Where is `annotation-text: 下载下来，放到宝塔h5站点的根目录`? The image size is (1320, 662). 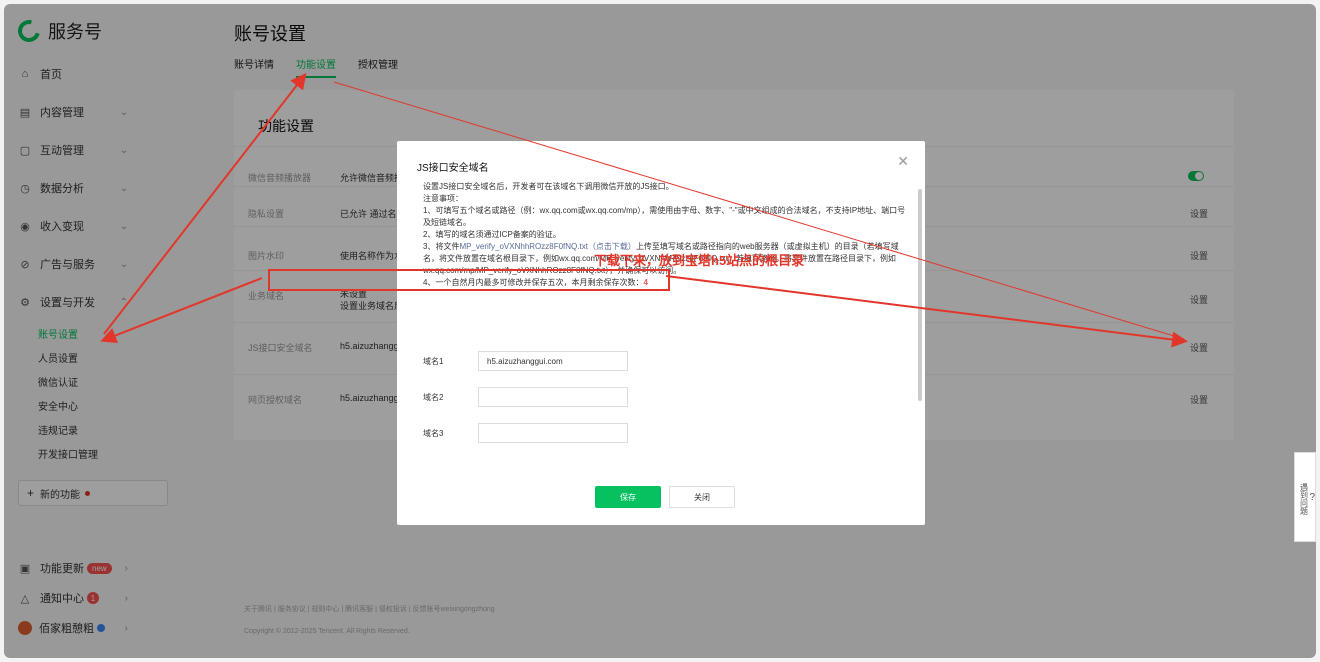 annotation-text: 下载下来，放到宝塔h5站点的根目录 is located at coordinates (699, 260).